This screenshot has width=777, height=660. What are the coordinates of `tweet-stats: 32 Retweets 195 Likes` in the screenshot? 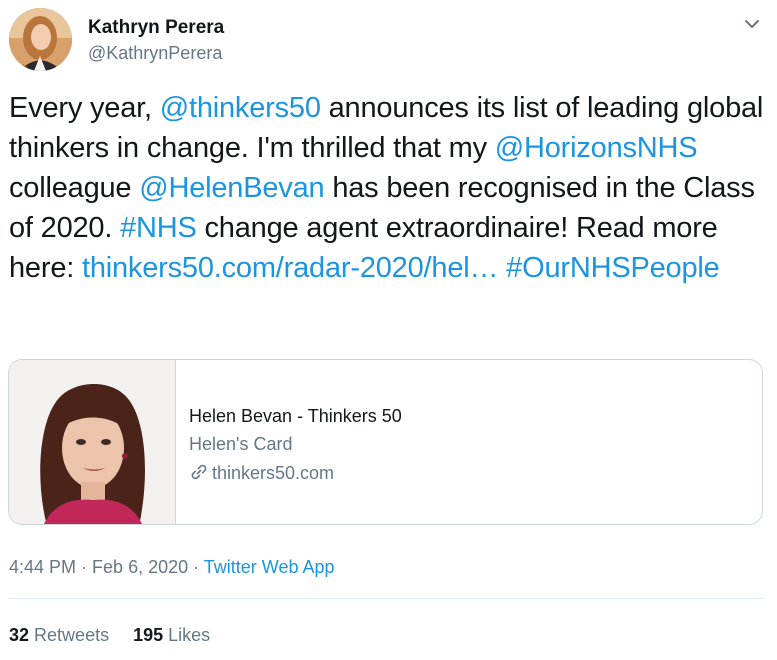 It's located at (121, 635).